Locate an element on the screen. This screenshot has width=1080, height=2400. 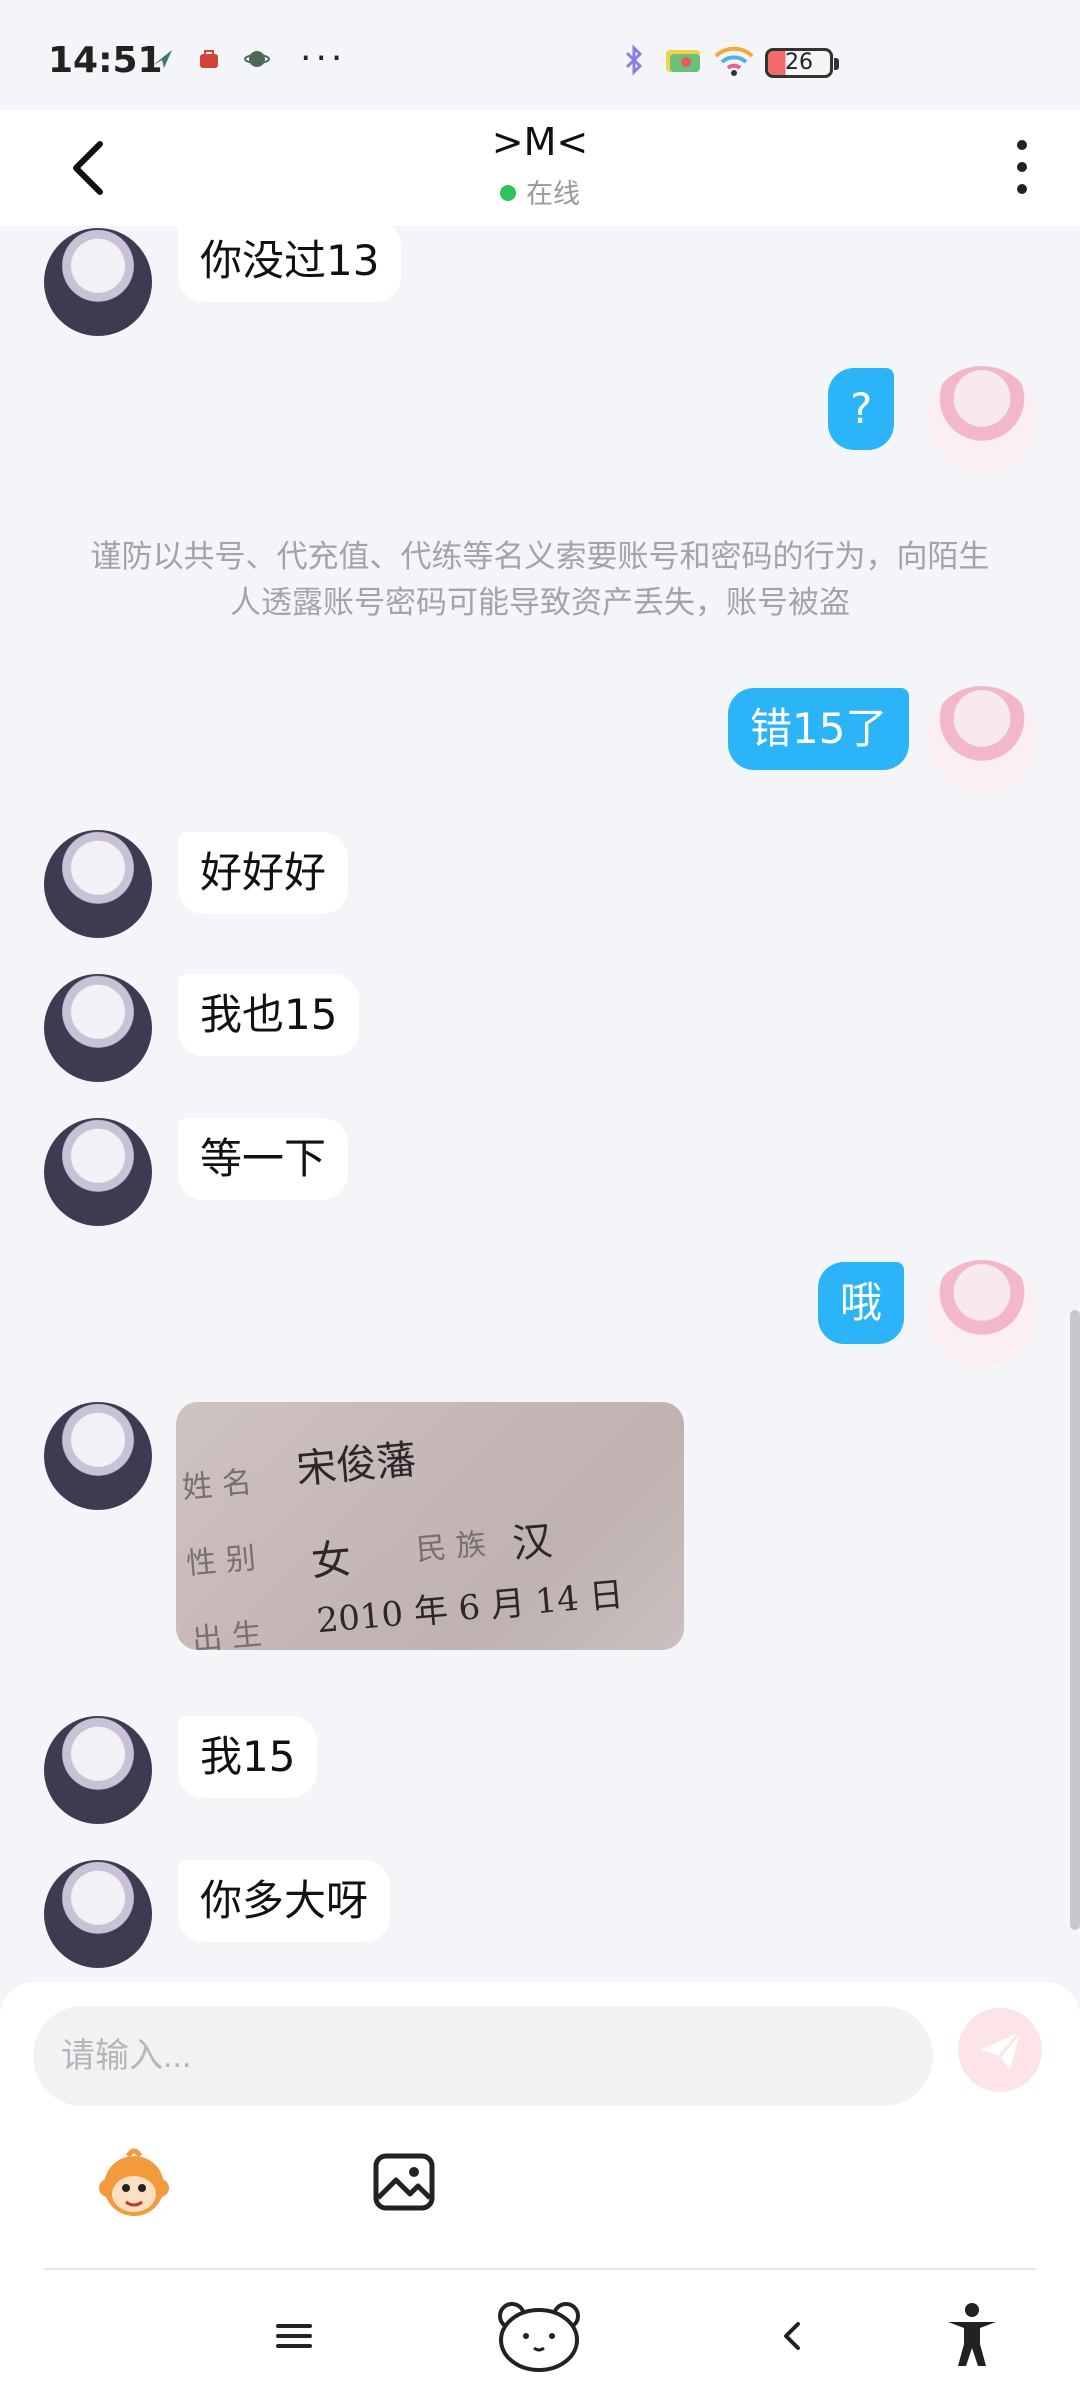
message-bubble-incoming: 你多大呀 is located at coordinates (284, 1901).